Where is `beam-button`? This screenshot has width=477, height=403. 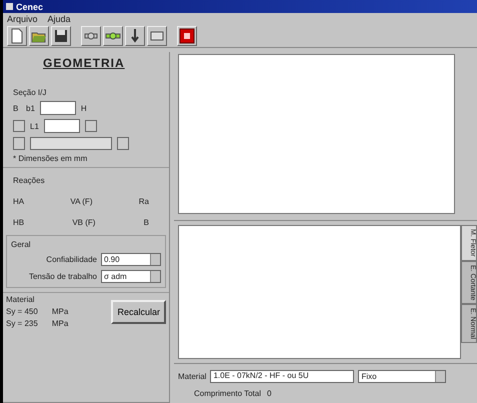
beam-button is located at coordinates (91, 36).